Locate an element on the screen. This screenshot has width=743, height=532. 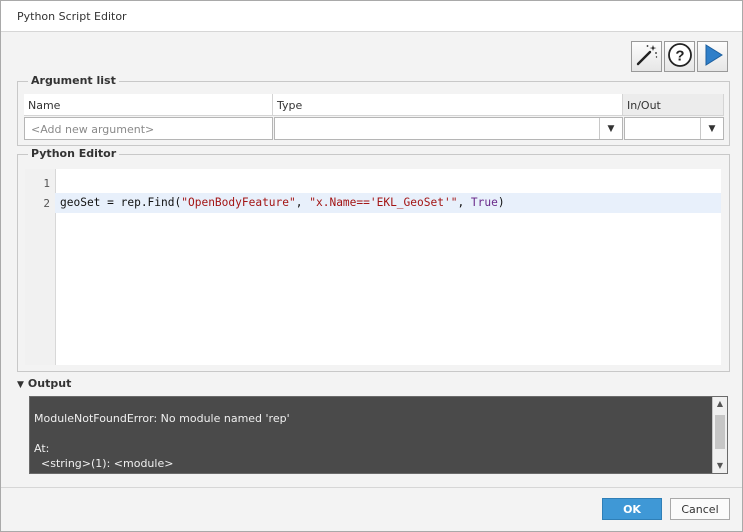
output-scrollbar: ▲ ▼ is located at coordinates (719, 435).